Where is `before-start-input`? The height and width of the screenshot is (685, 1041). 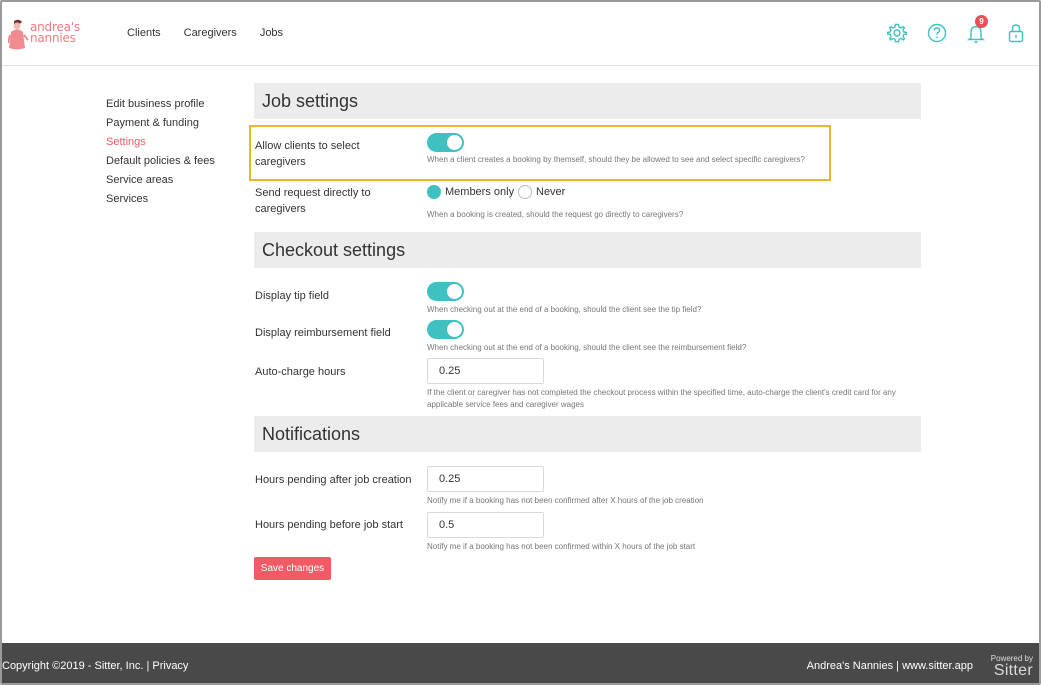
before-start-input is located at coordinates (485, 525).